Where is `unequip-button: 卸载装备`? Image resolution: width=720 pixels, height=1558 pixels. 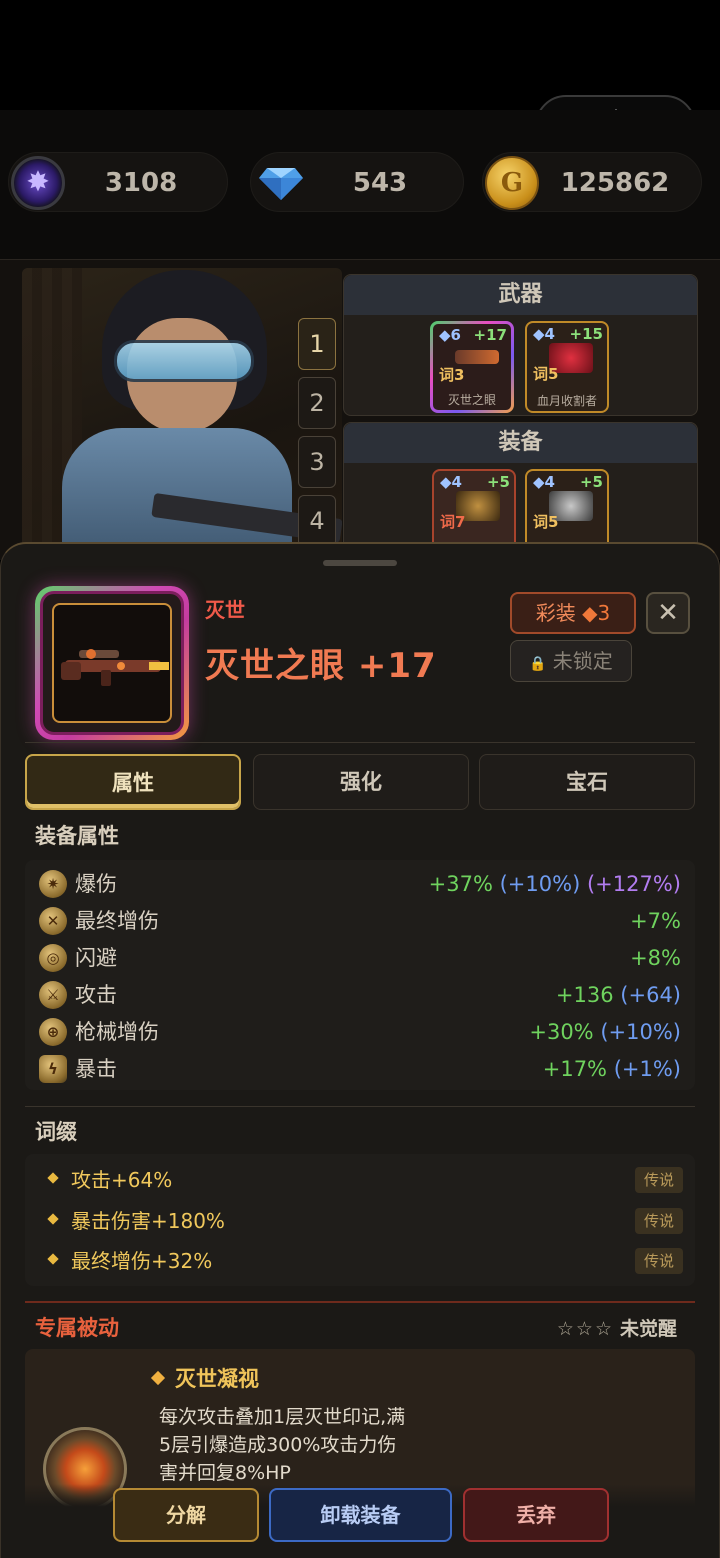
unequip-button: 卸载装备 is located at coordinates (360, 1515).